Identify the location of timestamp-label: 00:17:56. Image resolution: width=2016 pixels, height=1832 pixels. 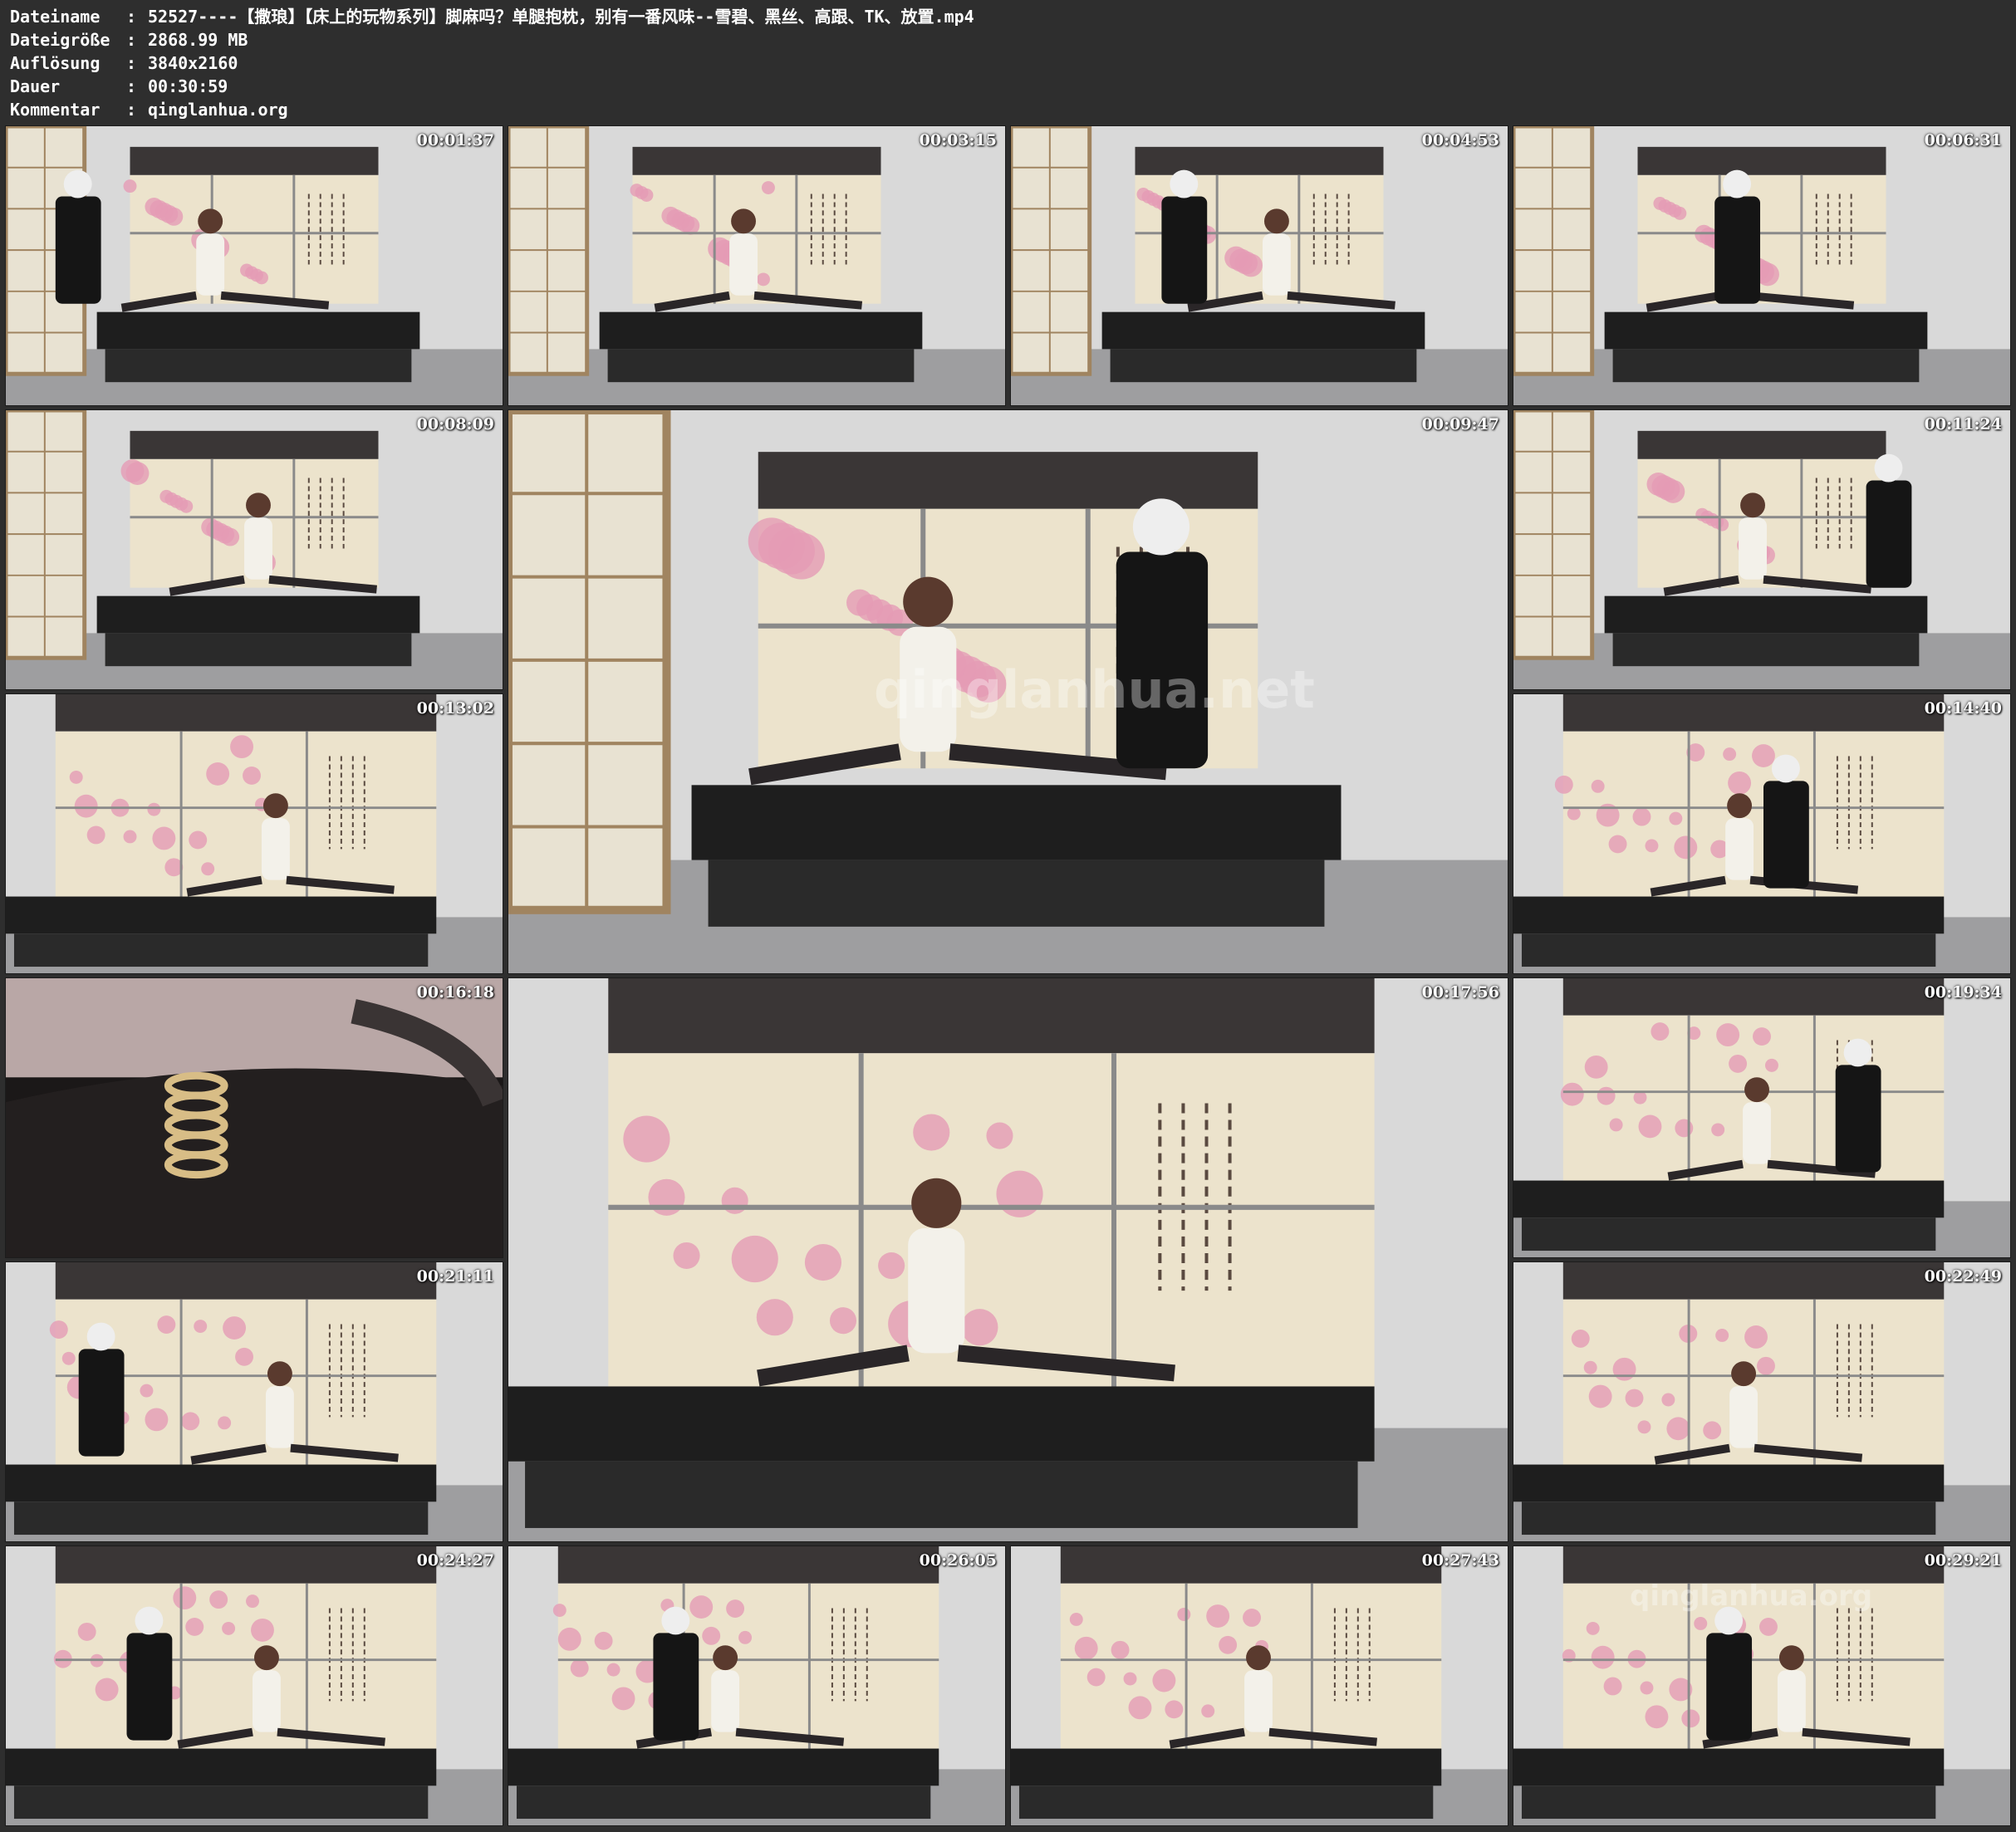
(1460, 992).